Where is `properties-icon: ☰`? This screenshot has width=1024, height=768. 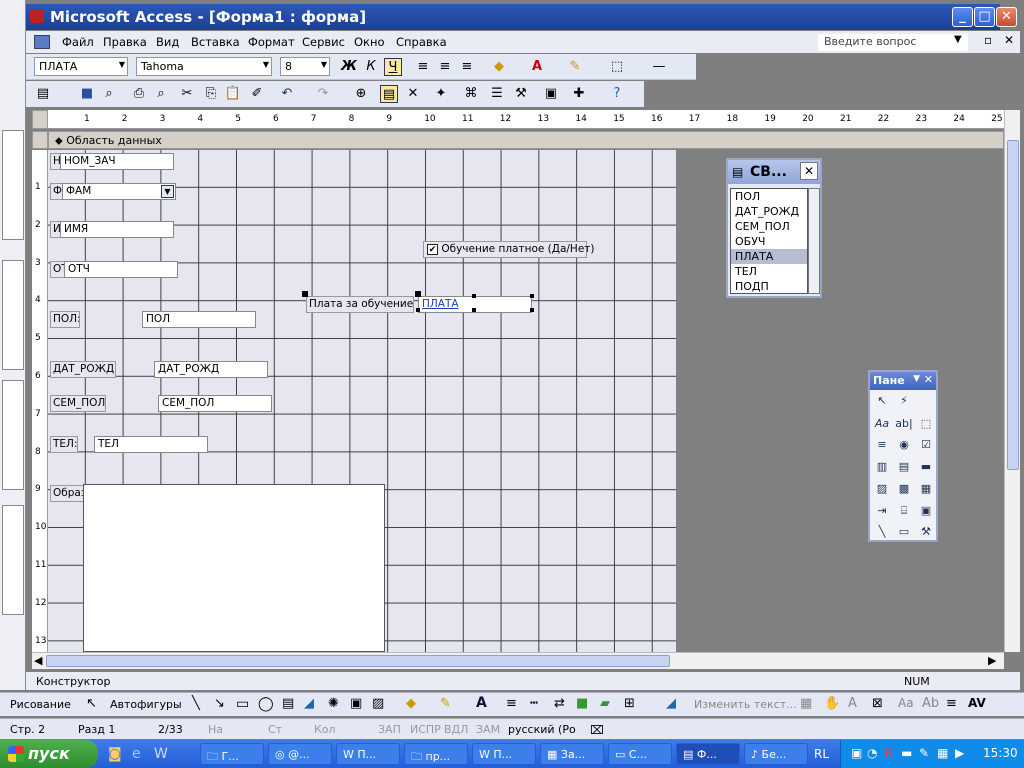 properties-icon: ☰ is located at coordinates (497, 94).